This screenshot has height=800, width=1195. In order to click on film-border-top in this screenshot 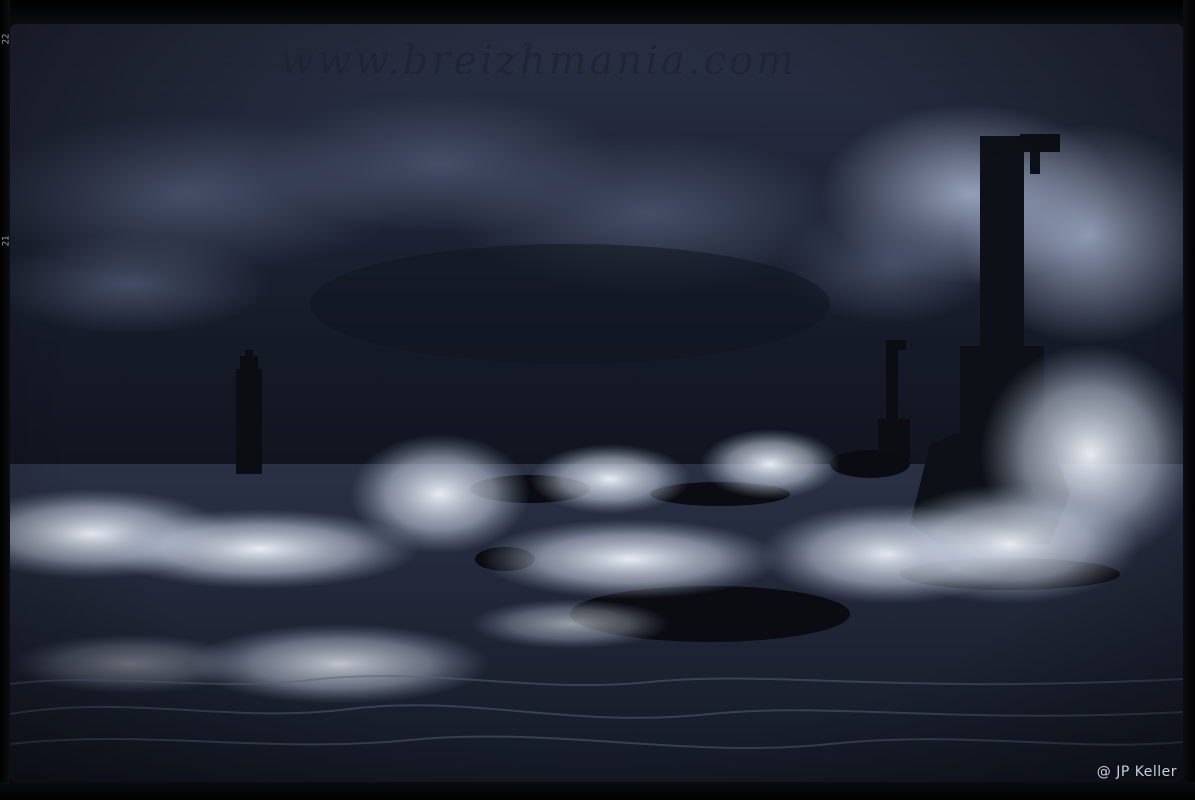, I will do `click(597, 12)`.